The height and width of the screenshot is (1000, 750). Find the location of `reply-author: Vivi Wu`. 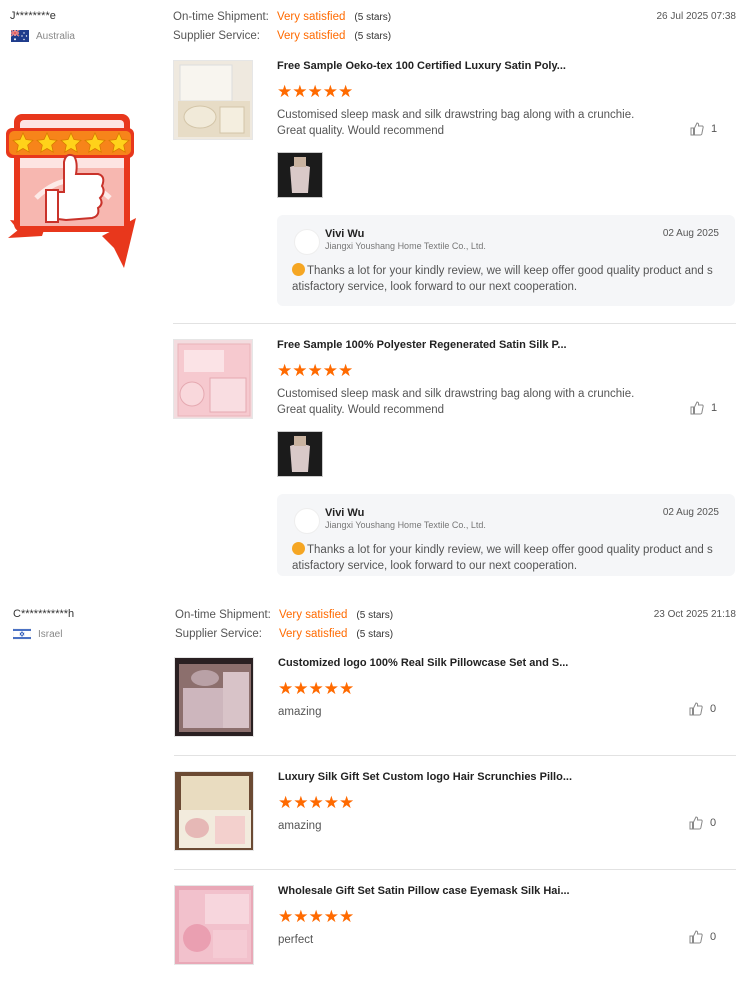

reply-author: Vivi Wu is located at coordinates (345, 234).